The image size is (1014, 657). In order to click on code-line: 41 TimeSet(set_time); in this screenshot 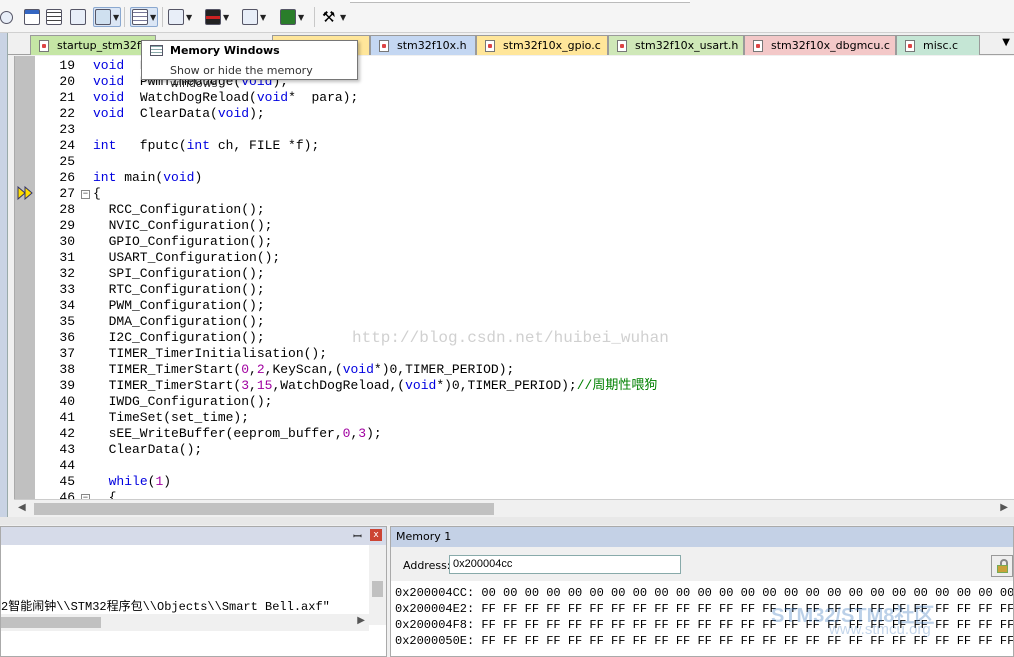, I will do `click(524, 418)`.